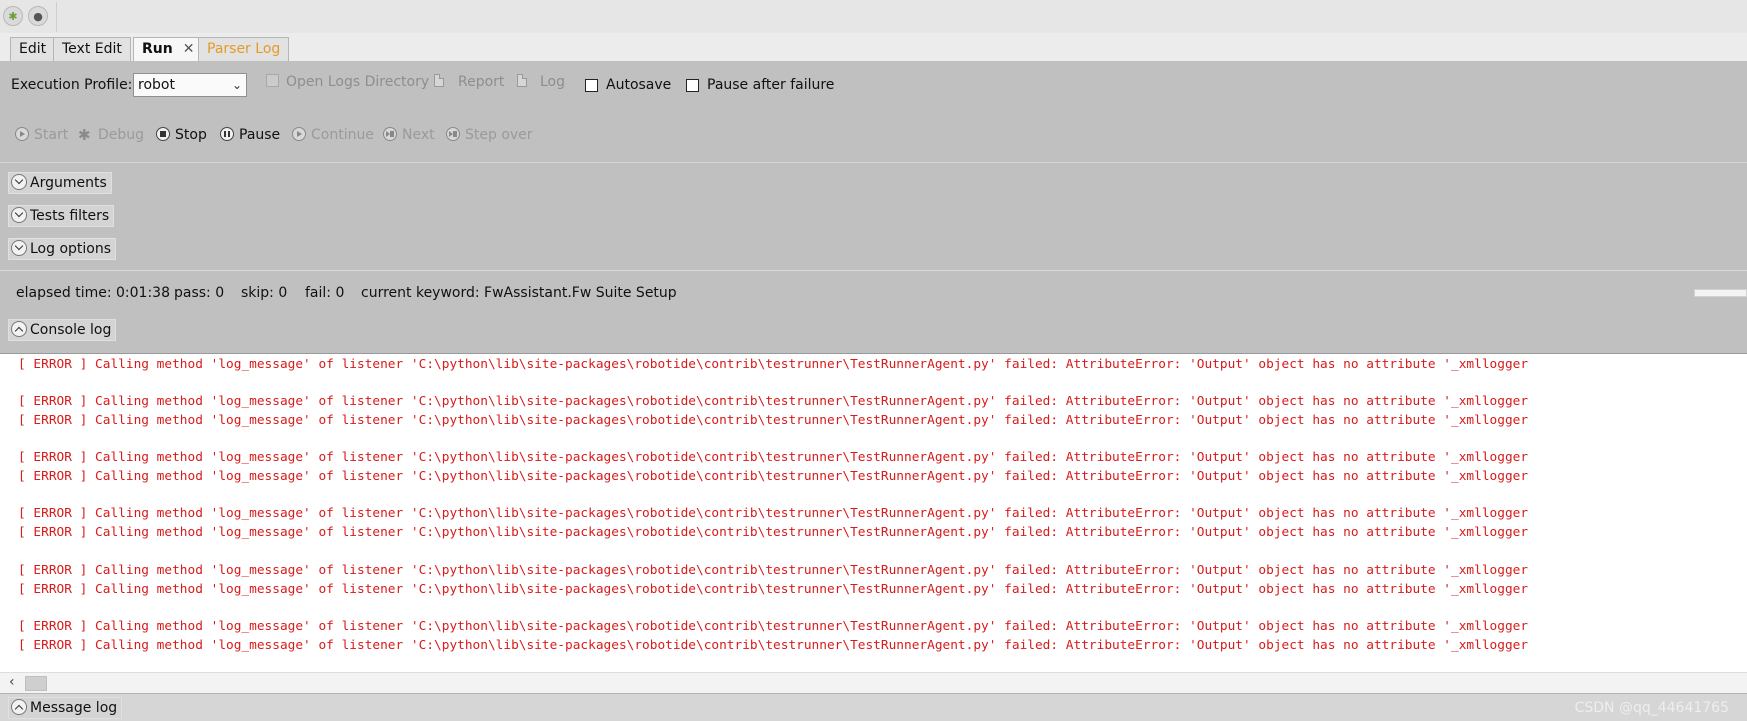 The height and width of the screenshot is (721, 1747). What do you see at coordinates (692, 85) in the screenshot?
I see `pause-after-failure-checkbox` at bounding box center [692, 85].